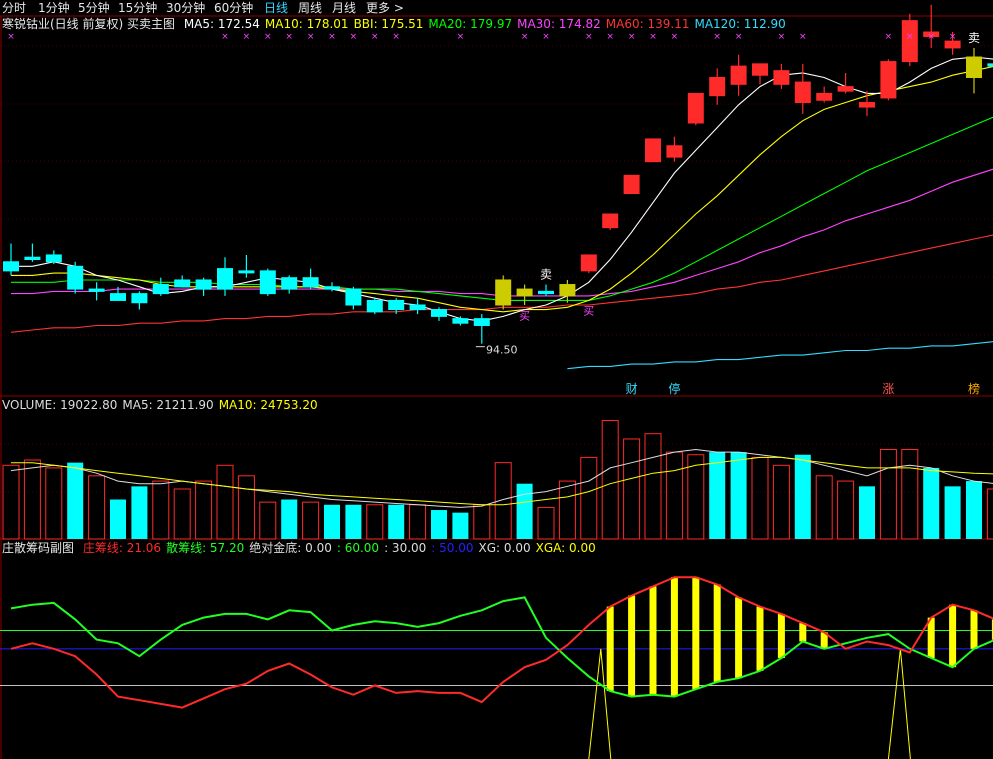 This screenshot has width=993, height=759. What do you see at coordinates (974, 388) in the screenshot?
I see `event-marker-bang: 榜` at bounding box center [974, 388].